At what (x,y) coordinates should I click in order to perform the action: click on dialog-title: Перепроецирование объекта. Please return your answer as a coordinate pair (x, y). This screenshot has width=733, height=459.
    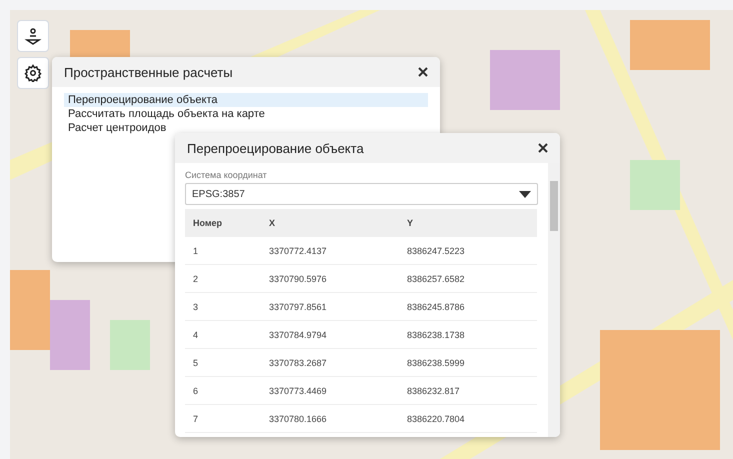
    Looking at the image, I should click on (275, 148).